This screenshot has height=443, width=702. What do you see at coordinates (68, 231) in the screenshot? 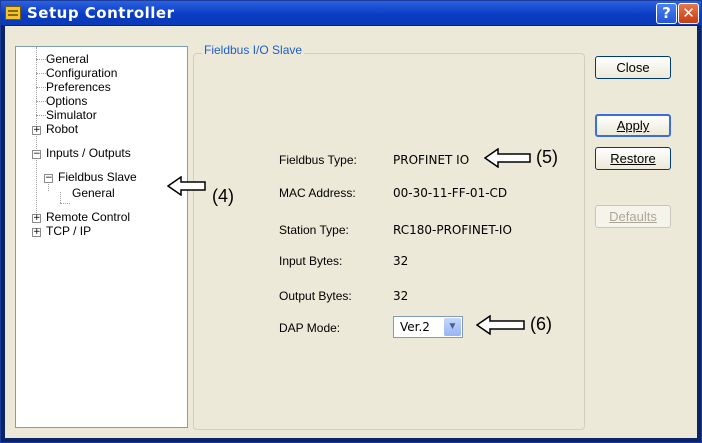
I see `tree-item-tcp-ip: TCP / IP` at bounding box center [68, 231].